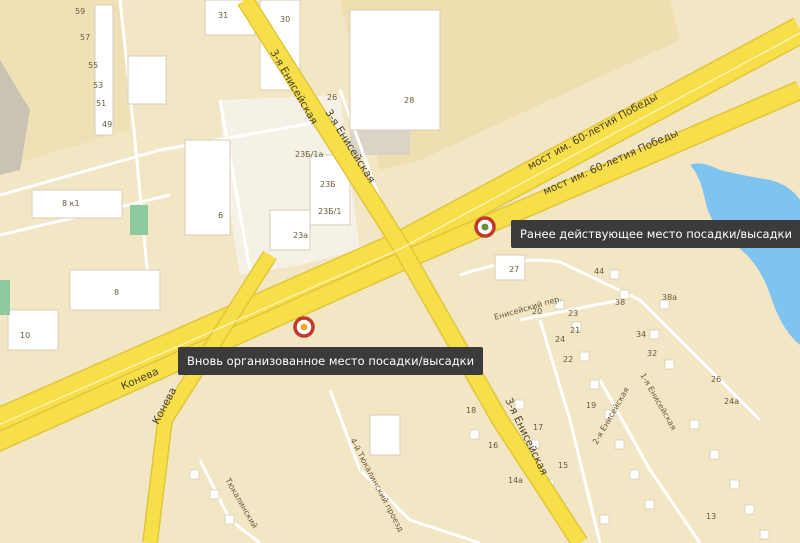 The height and width of the screenshot is (543, 800). Describe the element at coordinates (538, 427) in the screenshot. I see `house-number: 17` at that location.